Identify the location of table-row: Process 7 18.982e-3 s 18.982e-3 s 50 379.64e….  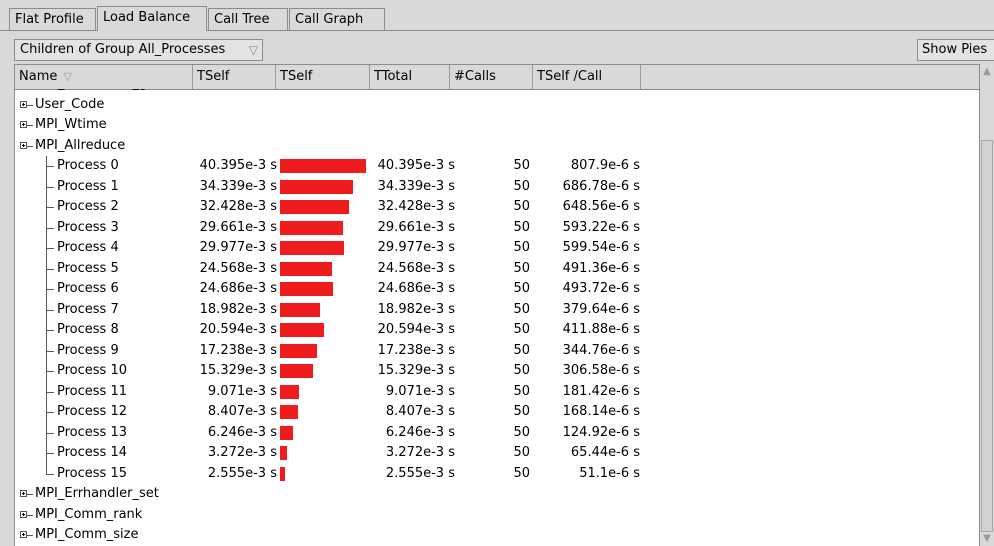
(497, 310).